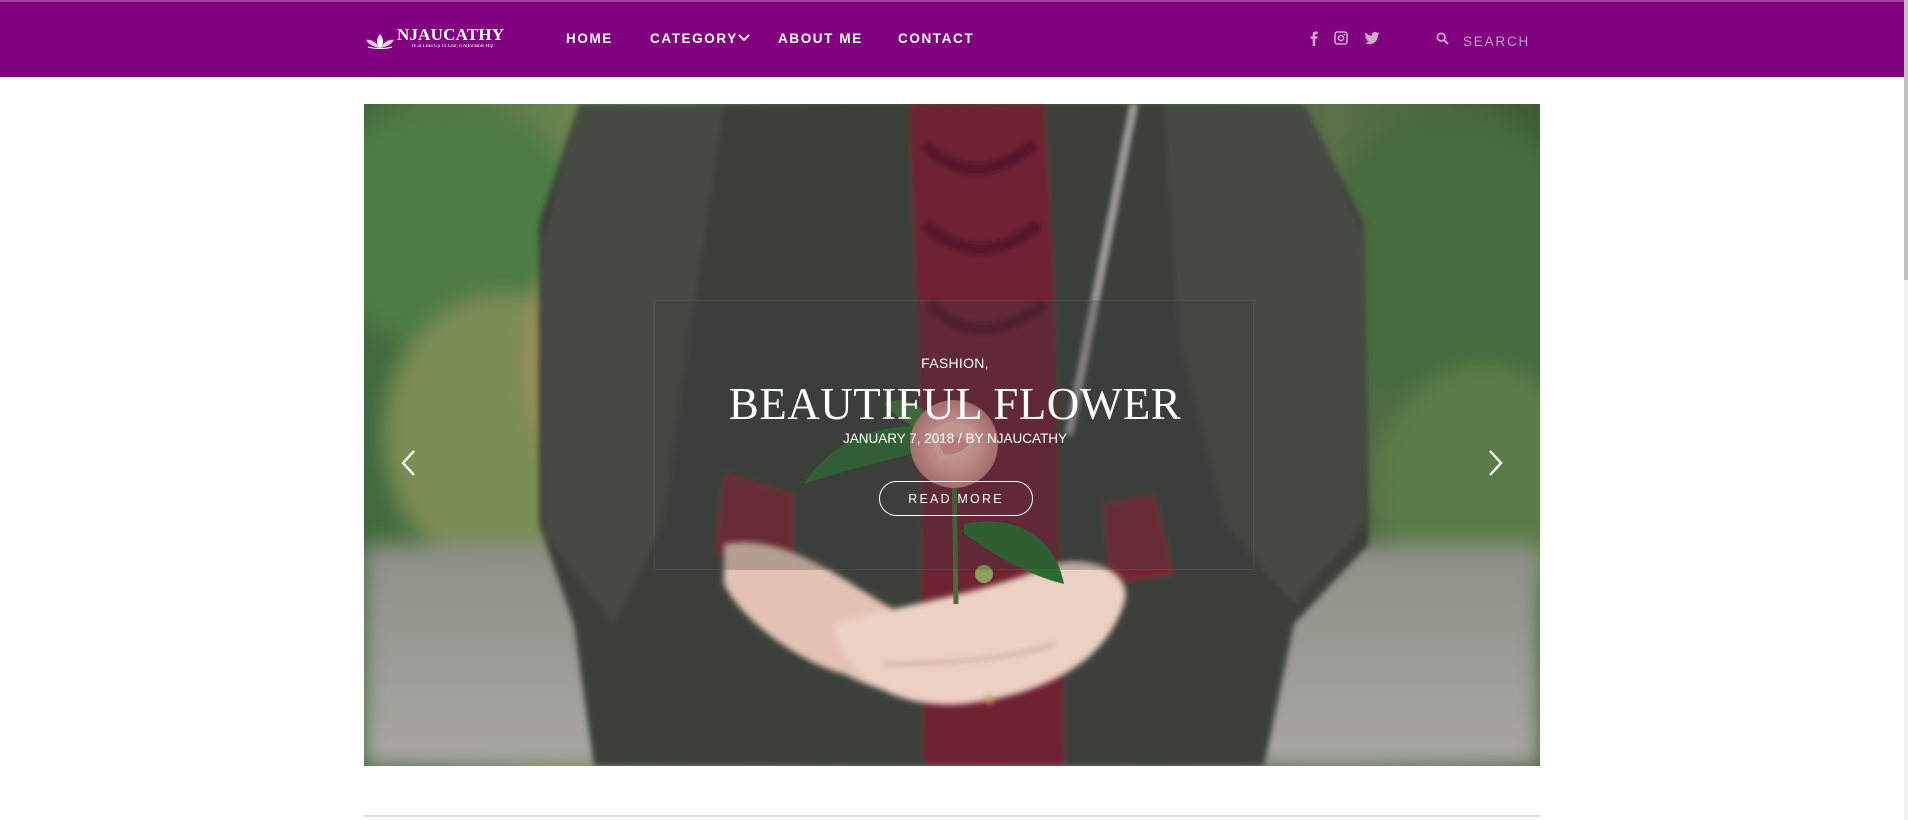 This screenshot has width=1908, height=820. Describe the element at coordinates (744, 38) in the screenshot. I see `chevron-down-icon` at that location.